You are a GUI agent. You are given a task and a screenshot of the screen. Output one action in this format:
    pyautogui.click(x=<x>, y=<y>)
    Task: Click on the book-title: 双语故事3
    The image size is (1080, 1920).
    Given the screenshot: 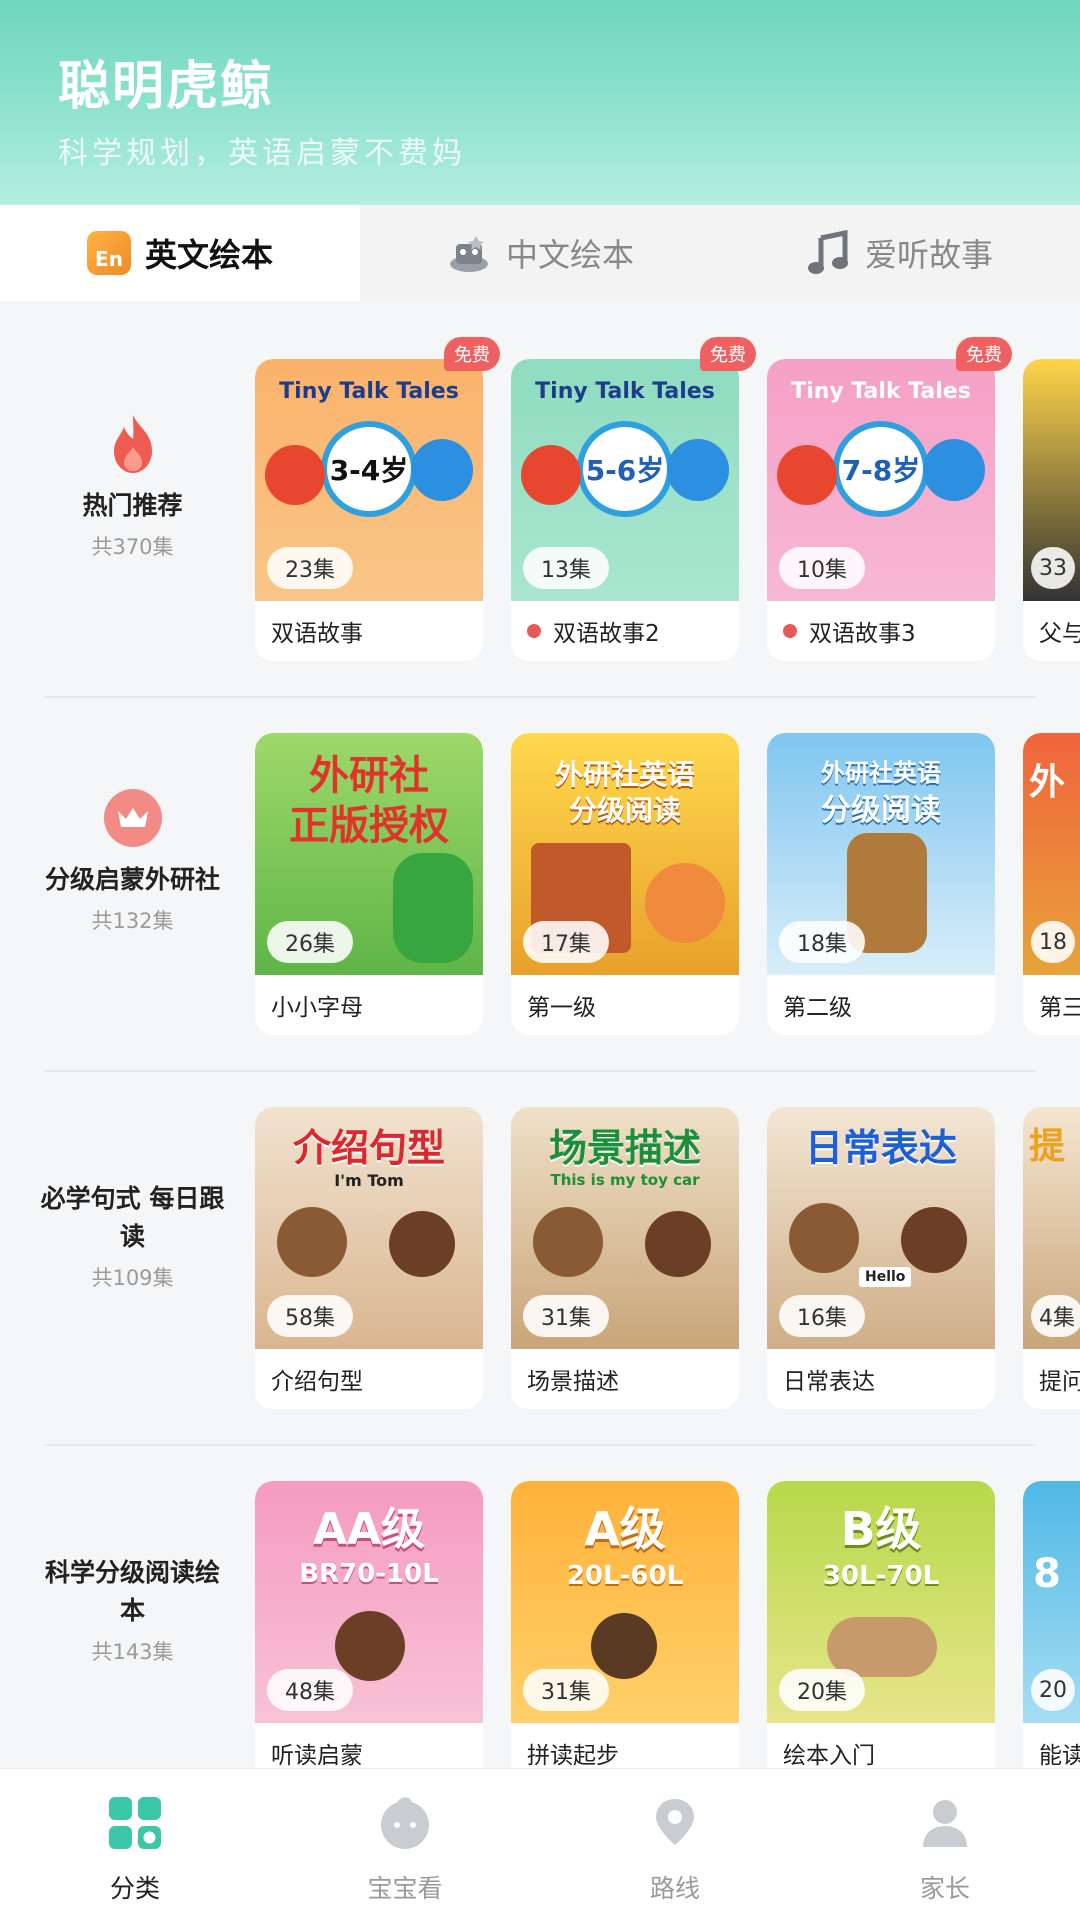 What is the action you would take?
    pyautogui.click(x=849, y=631)
    